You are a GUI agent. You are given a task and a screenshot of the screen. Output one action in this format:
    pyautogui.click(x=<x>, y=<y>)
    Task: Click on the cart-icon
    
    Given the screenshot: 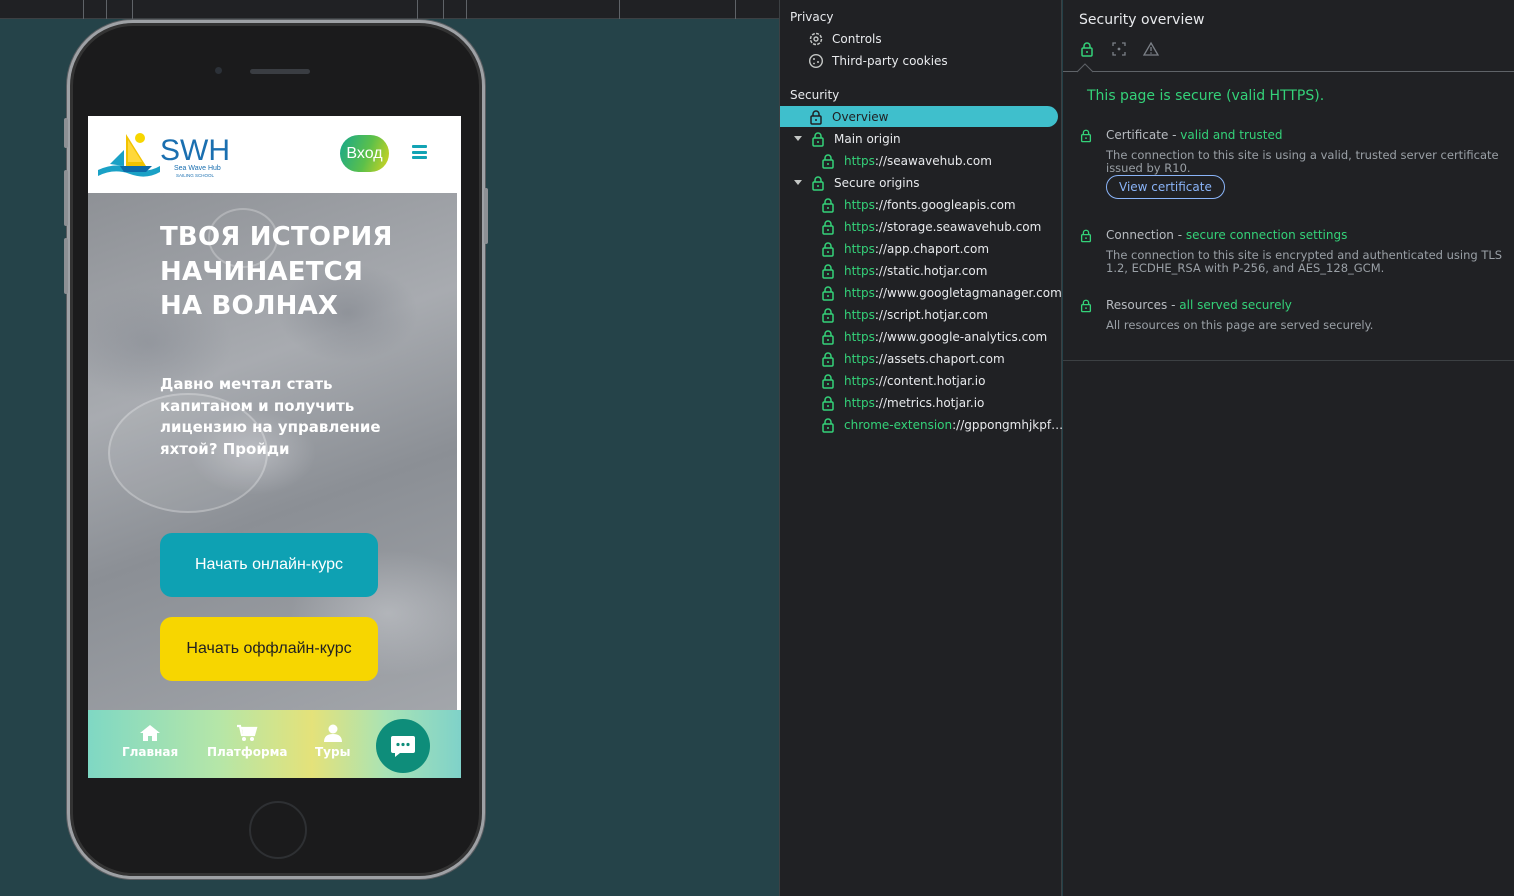 What is the action you would take?
    pyautogui.click(x=247, y=732)
    